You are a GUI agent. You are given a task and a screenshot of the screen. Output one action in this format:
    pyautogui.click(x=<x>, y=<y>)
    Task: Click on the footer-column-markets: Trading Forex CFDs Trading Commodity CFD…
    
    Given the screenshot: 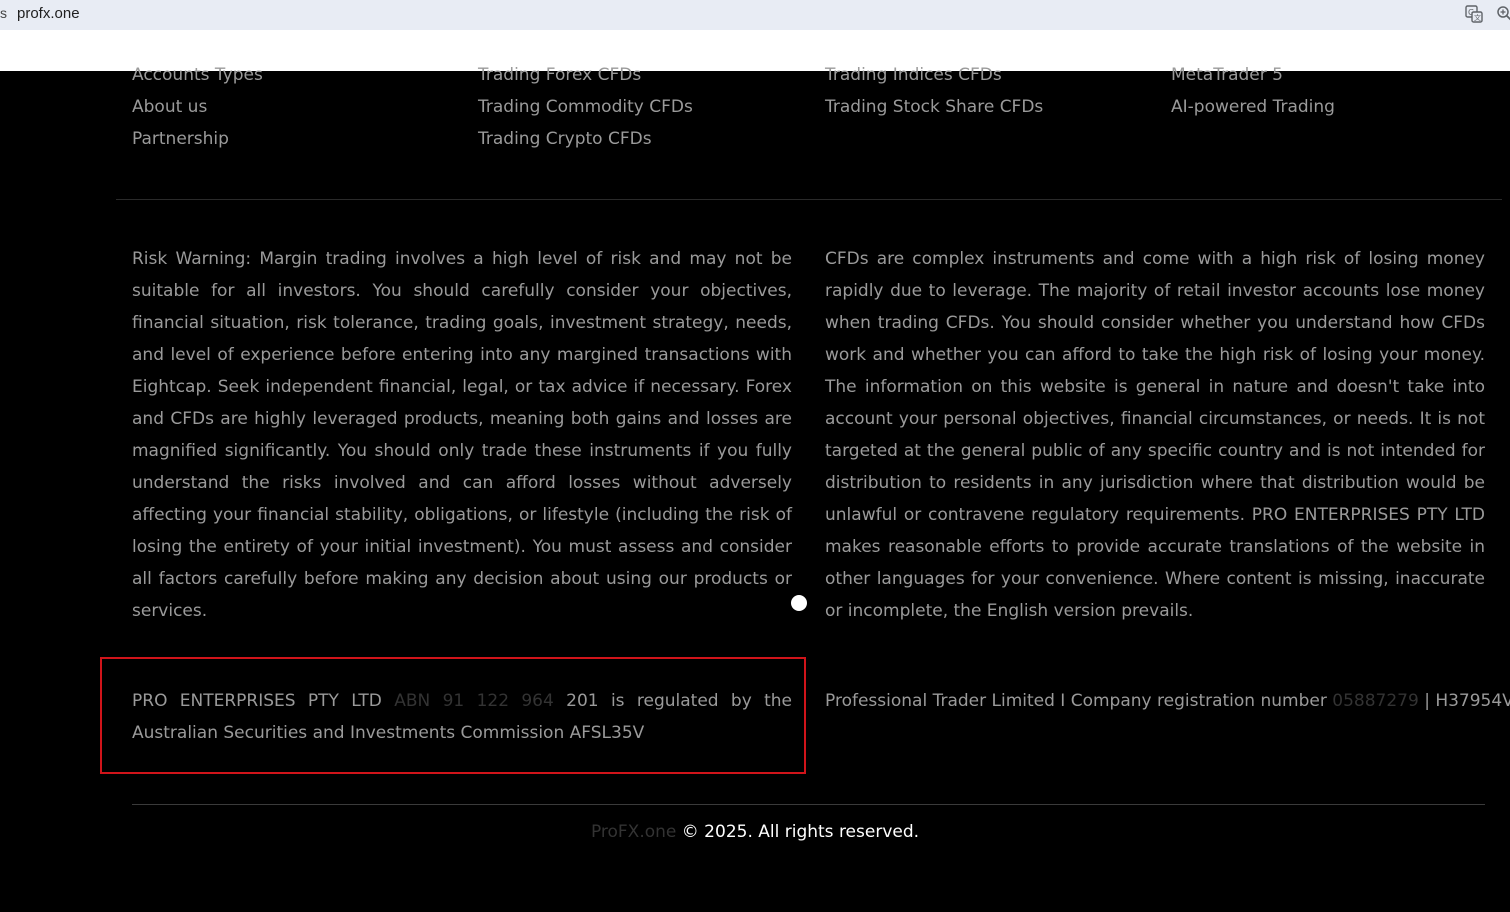 What is the action you would take?
    pyautogui.click(x=585, y=107)
    